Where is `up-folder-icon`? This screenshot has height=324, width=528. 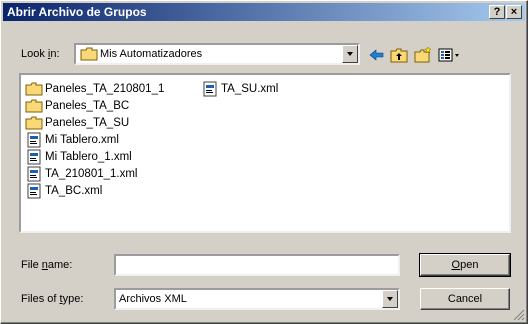 up-folder-icon is located at coordinates (399, 55).